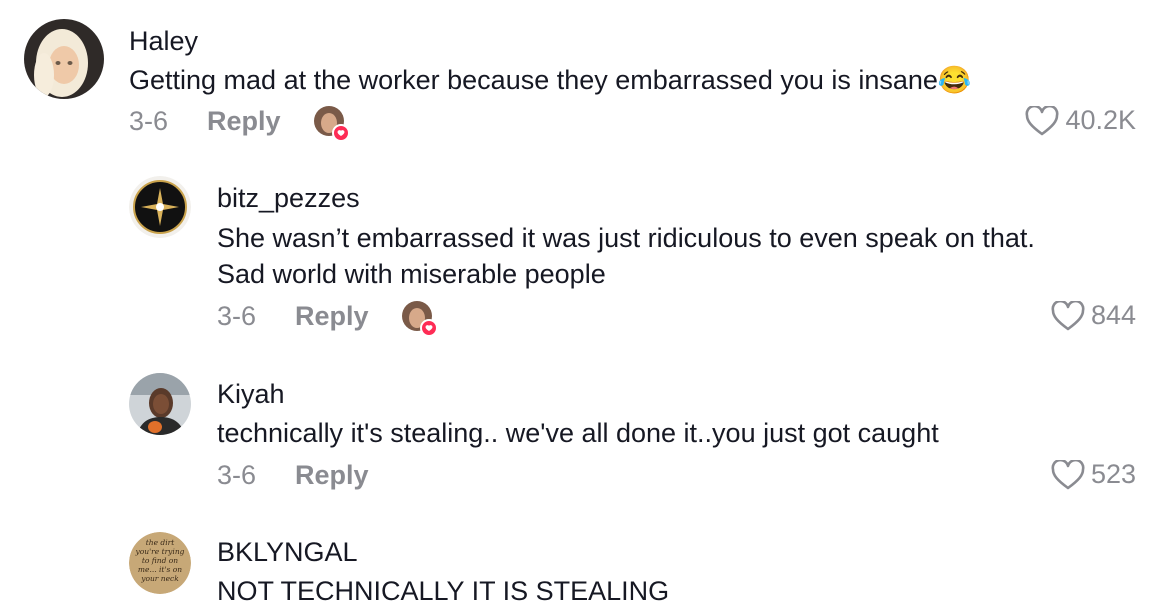 The image size is (1170, 614). I want to click on avatar-text: me... it's on, so click(160, 569).